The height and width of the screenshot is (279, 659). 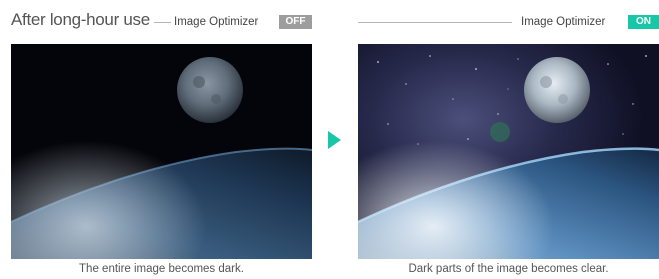 What do you see at coordinates (161, 269) in the screenshot?
I see `caption-off: The entire image becomes dark.` at bounding box center [161, 269].